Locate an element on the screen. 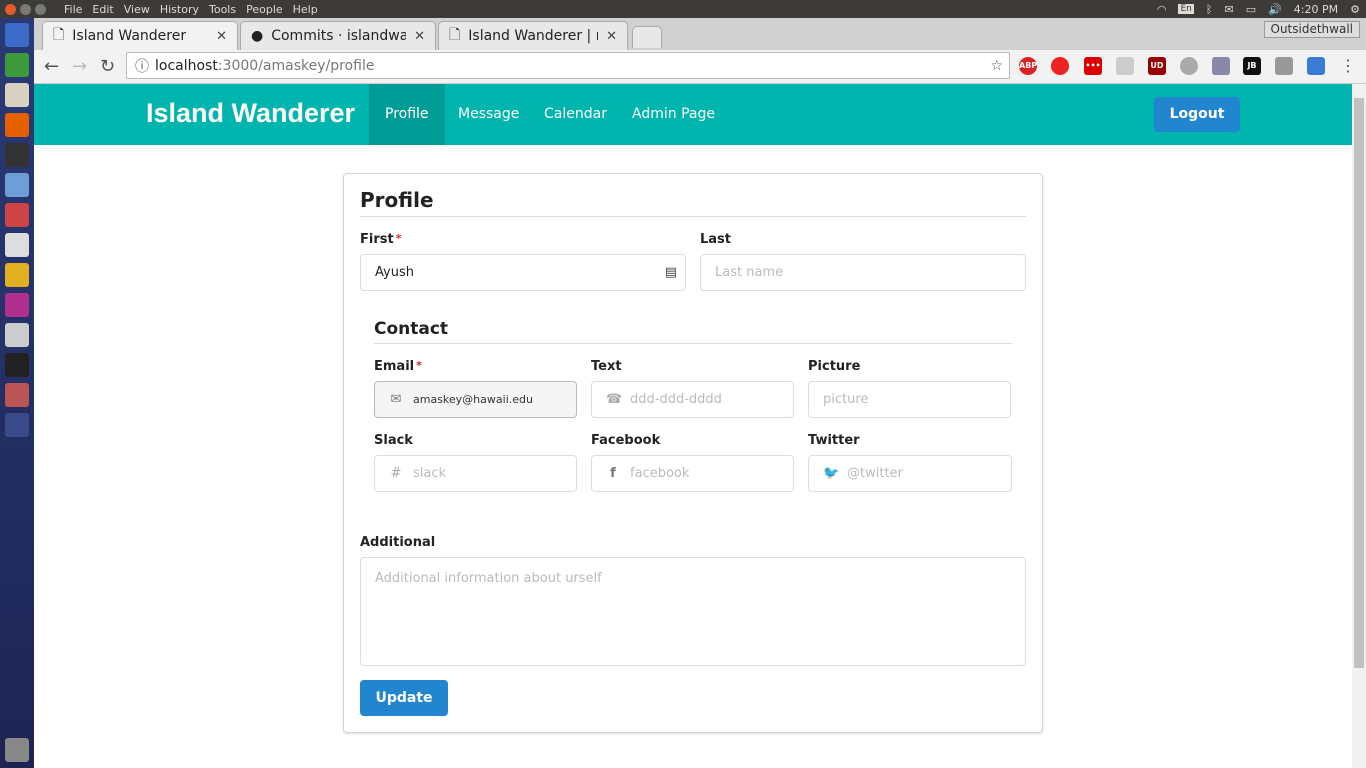 The width and height of the screenshot is (1366, 768). screenshot-icon is located at coordinates (1316, 66).